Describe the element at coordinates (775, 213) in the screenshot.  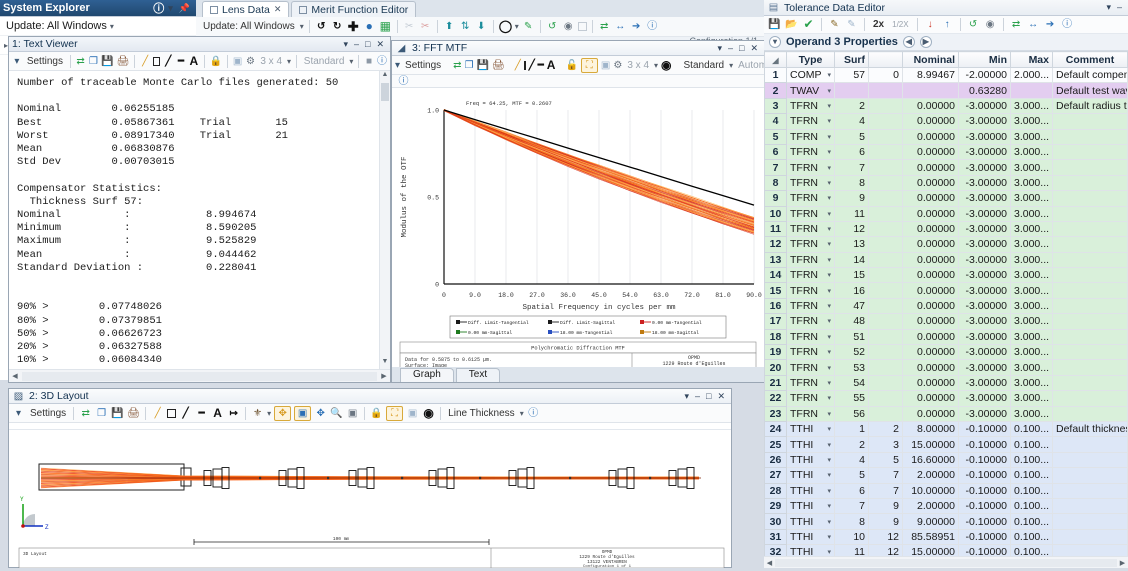
I see `row-number: 10` at that location.